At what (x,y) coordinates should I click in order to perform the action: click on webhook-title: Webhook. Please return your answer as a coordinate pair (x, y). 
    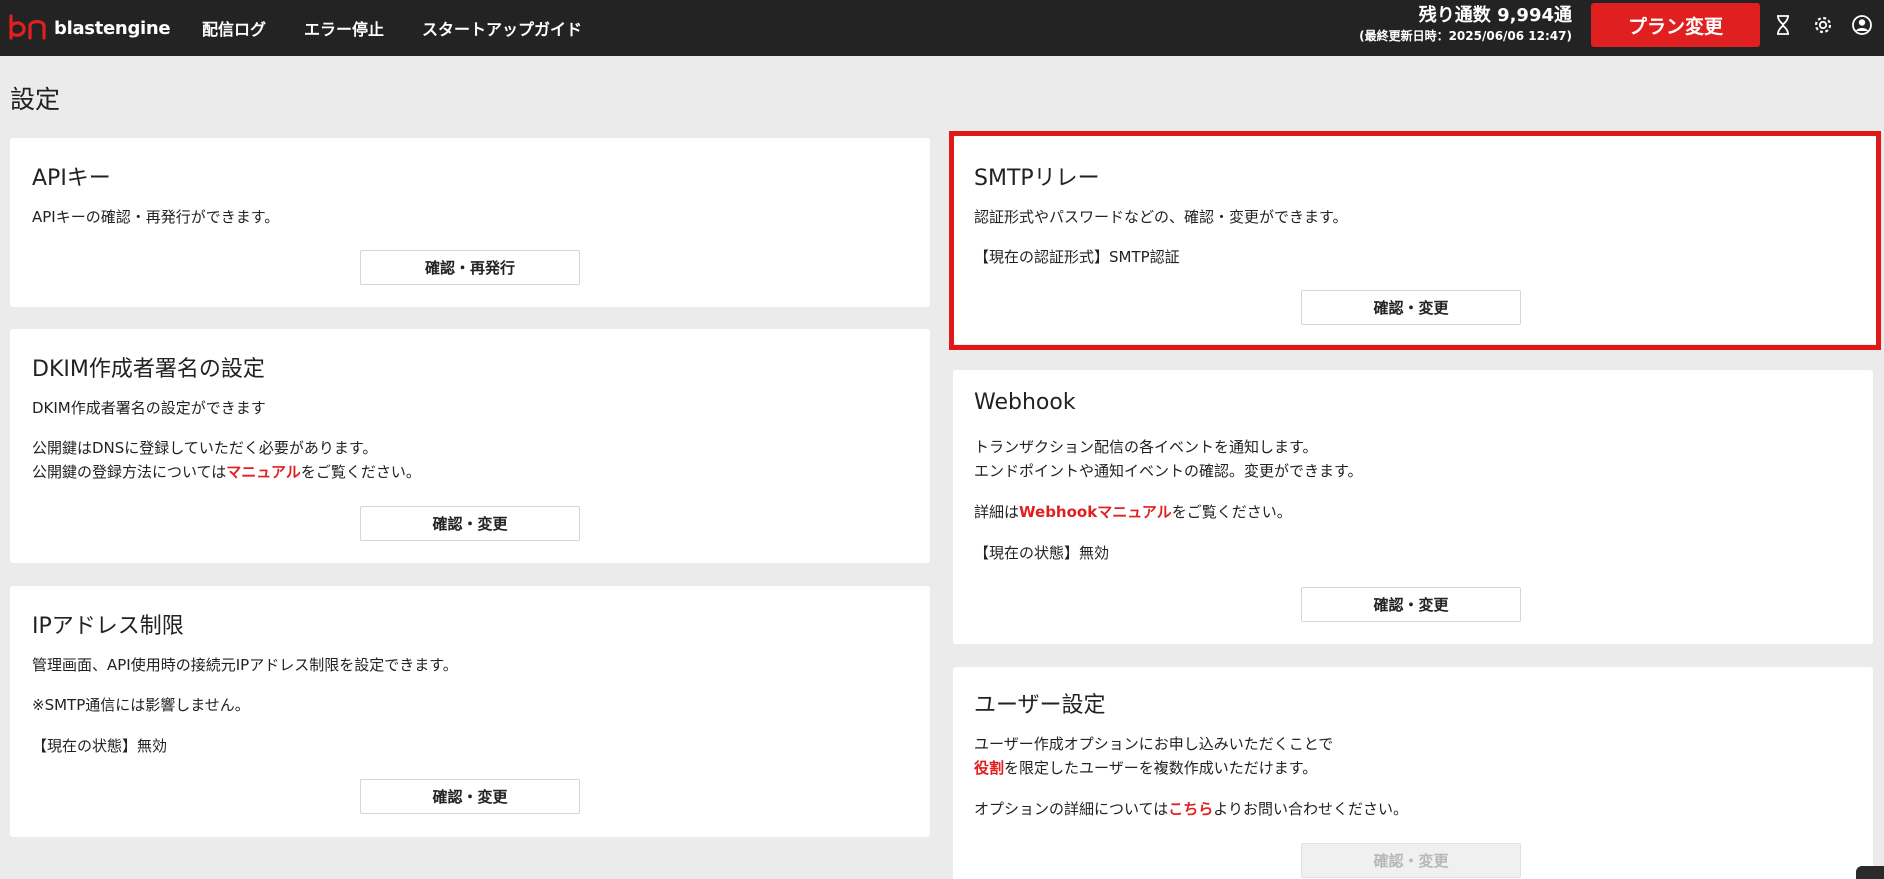
    Looking at the image, I should click on (1025, 402).